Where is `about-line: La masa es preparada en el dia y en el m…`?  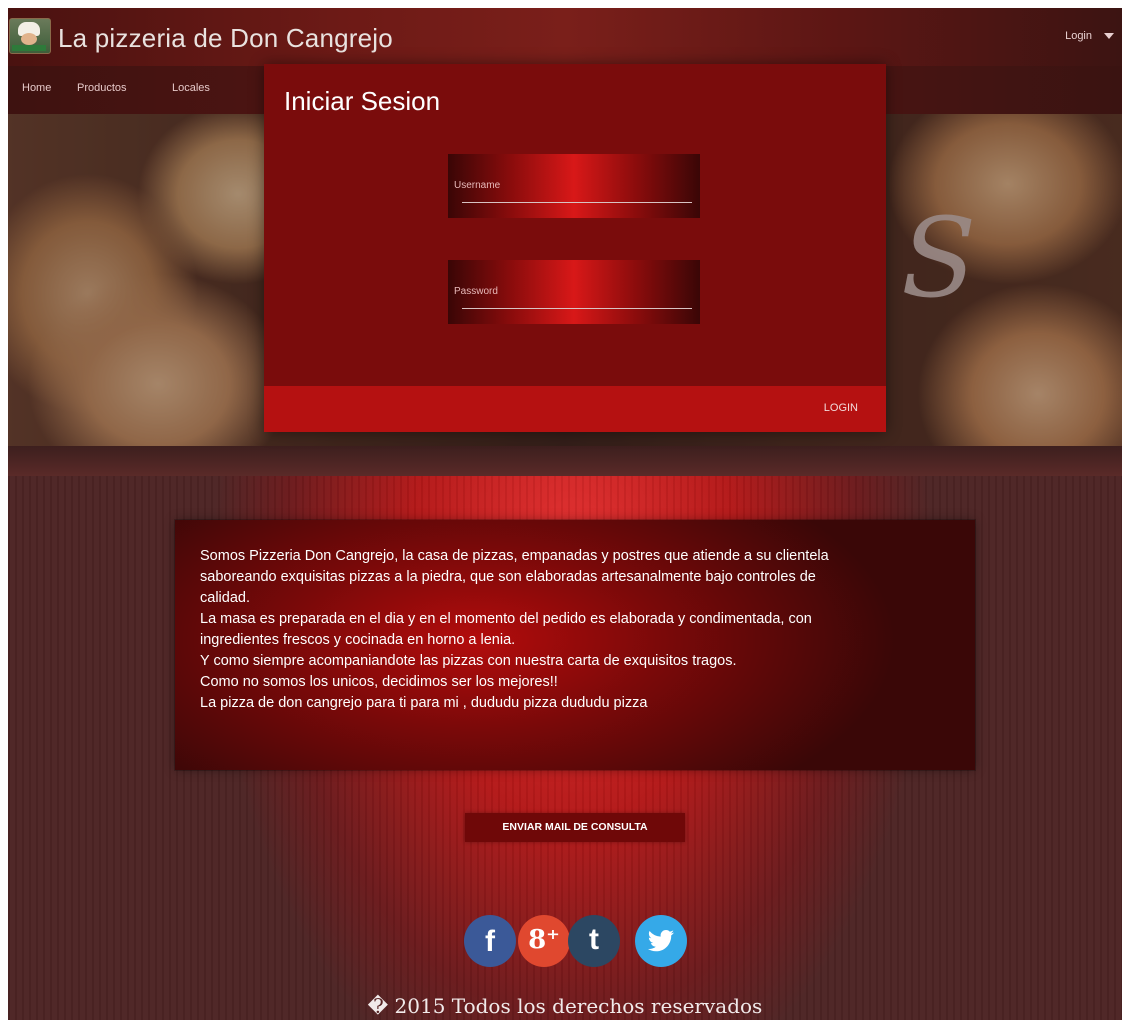 about-line: La masa es preparada en el dia y en el m… is located at coordinates (506, 619).